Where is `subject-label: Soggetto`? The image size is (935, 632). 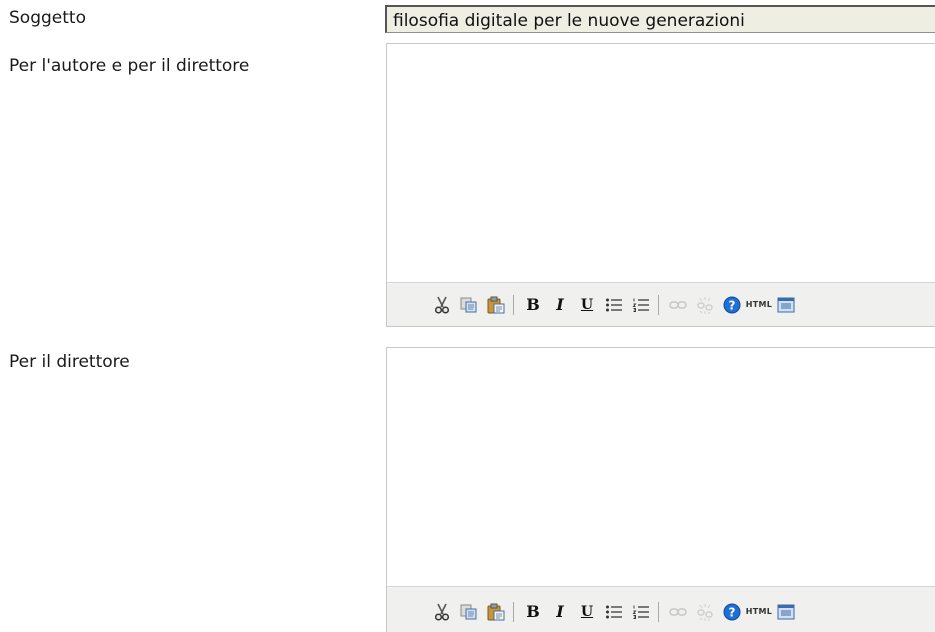 subject-label: Soggetto is located at coordinates (47, 18).